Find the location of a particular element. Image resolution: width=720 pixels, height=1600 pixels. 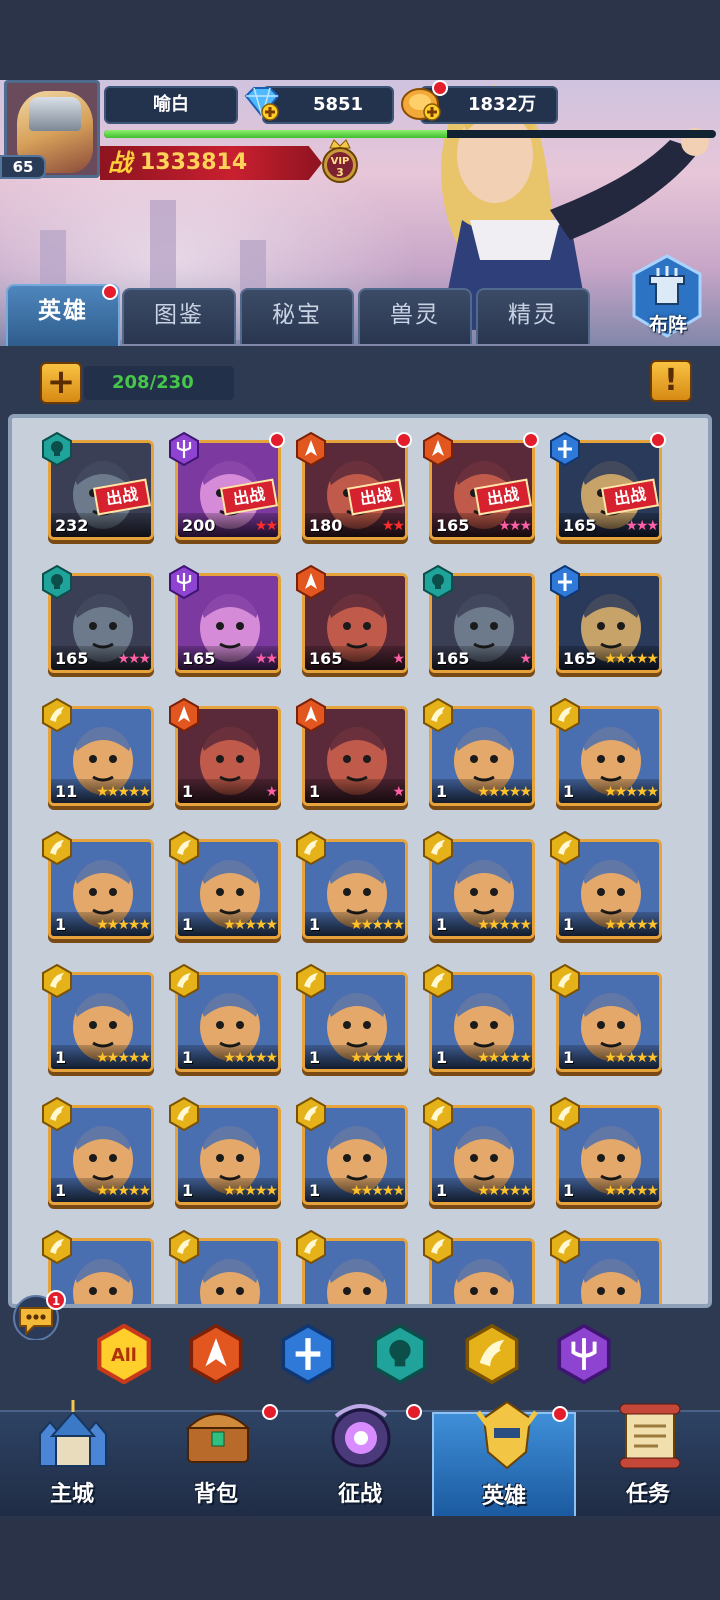

tab-collection: 图鉴 is located at coordinates (179, 316).